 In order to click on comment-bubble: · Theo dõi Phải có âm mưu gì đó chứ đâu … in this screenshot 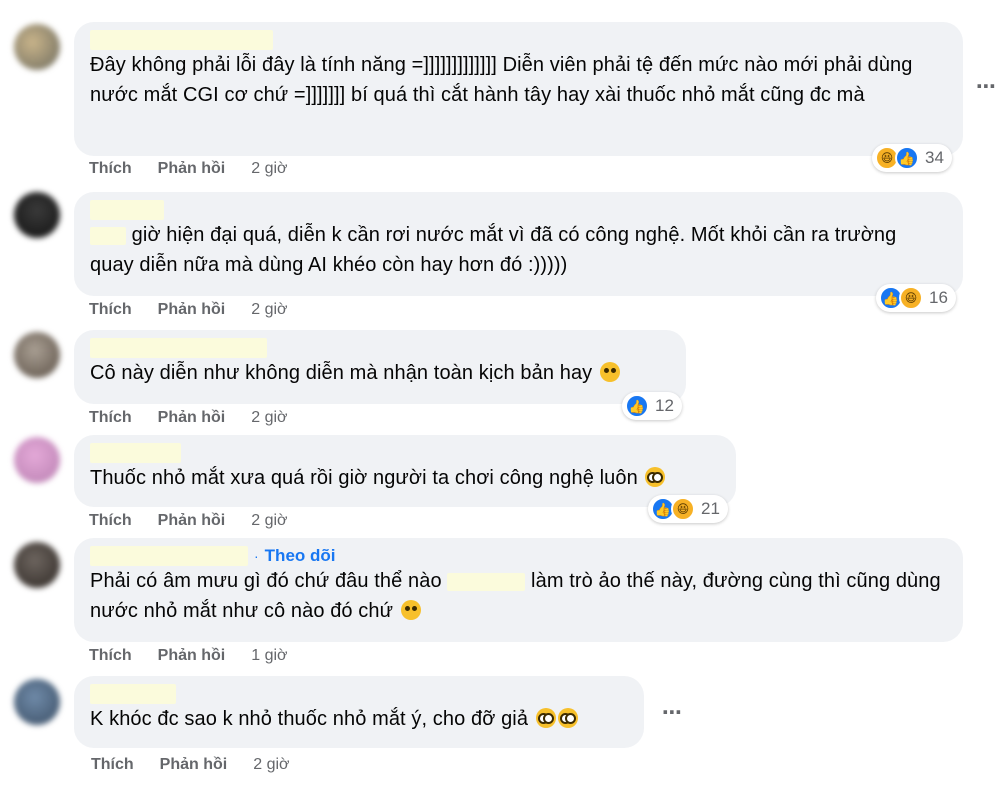, I will do `click(518, 590)`.